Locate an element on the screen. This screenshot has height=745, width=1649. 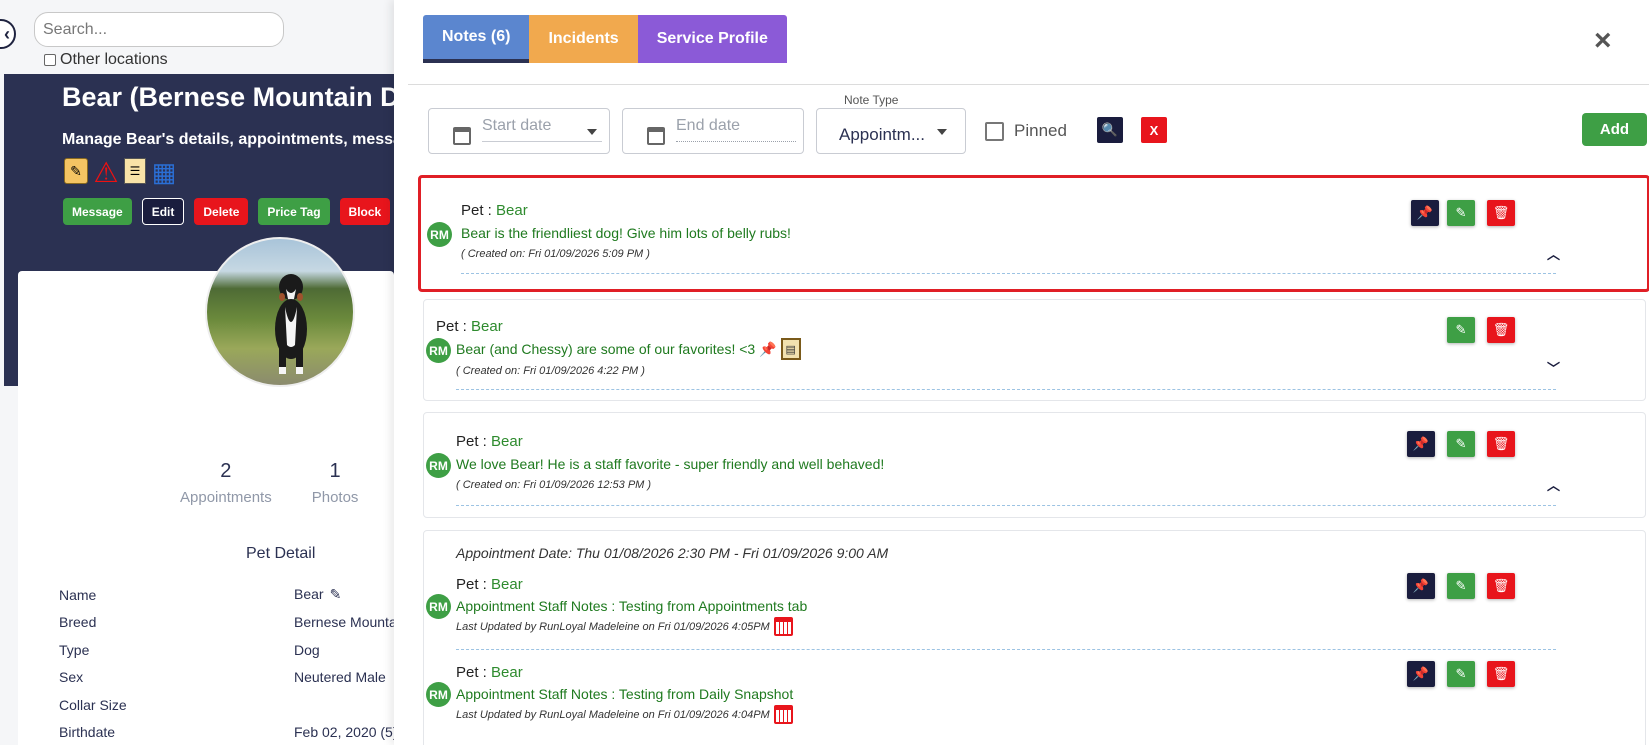
end-date-placeholder: End date is located at coordinates (736, 129).